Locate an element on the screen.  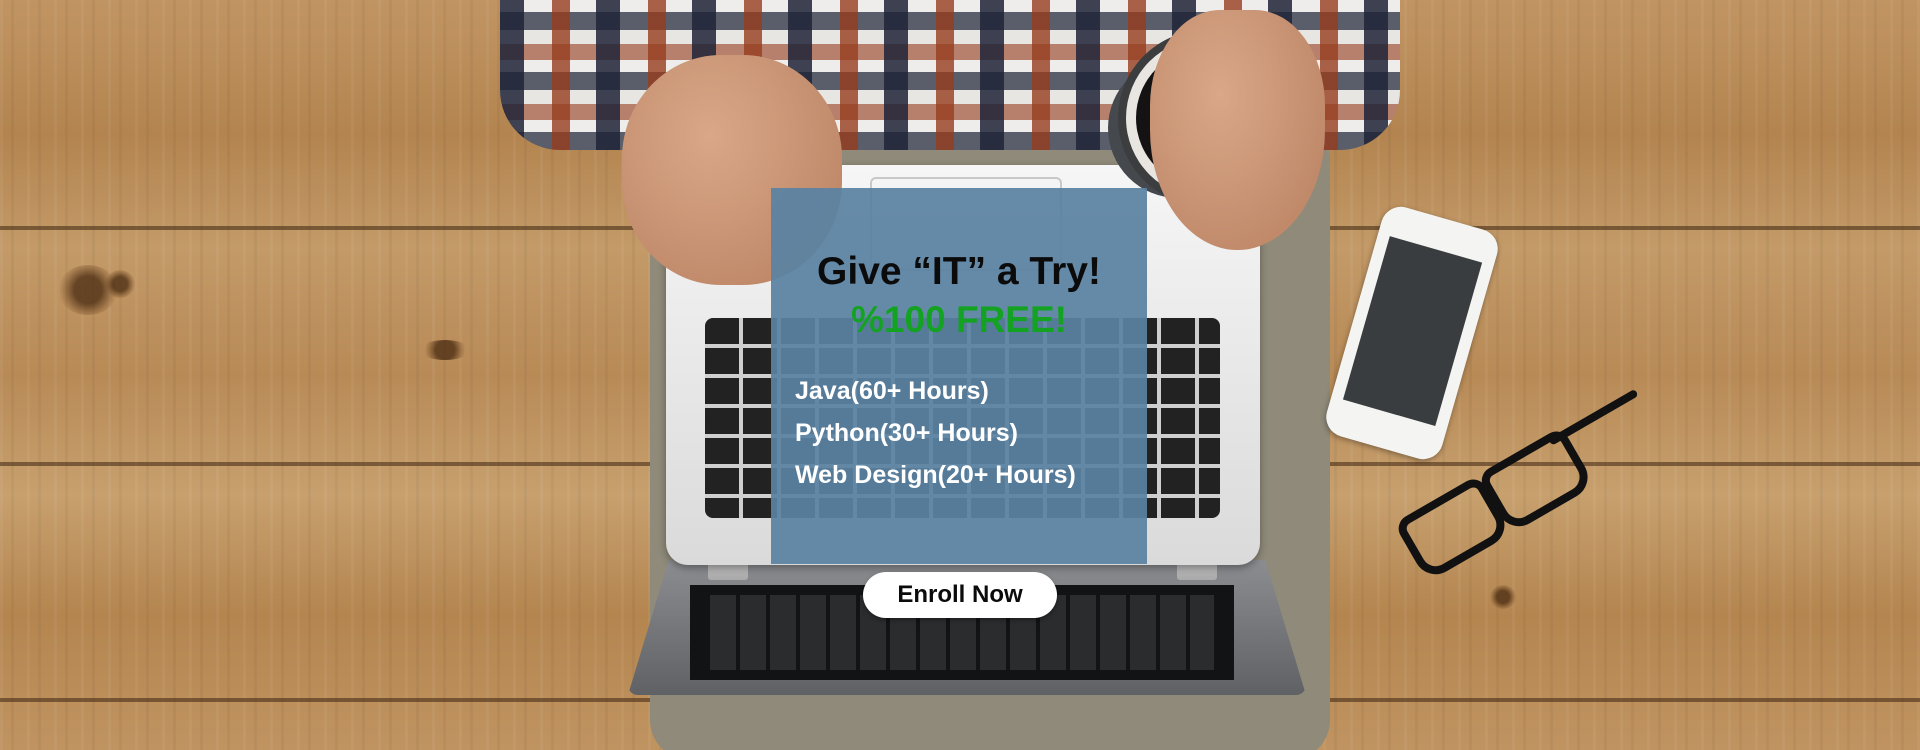
course-item-web-design: Web Design(20+ Hours) is located at coordinates (935, 475).